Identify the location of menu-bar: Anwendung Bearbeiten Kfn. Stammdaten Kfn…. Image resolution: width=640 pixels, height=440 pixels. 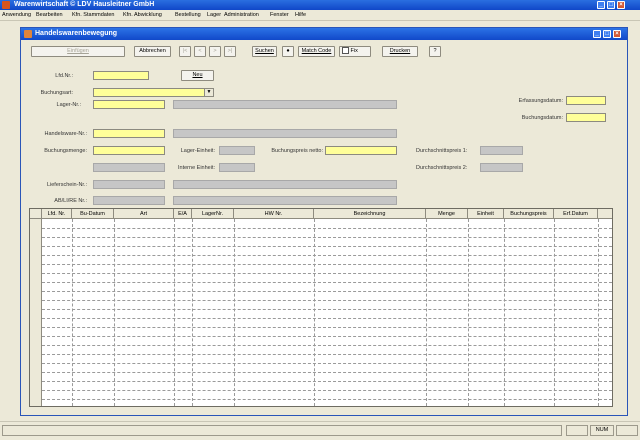
(320, 15).